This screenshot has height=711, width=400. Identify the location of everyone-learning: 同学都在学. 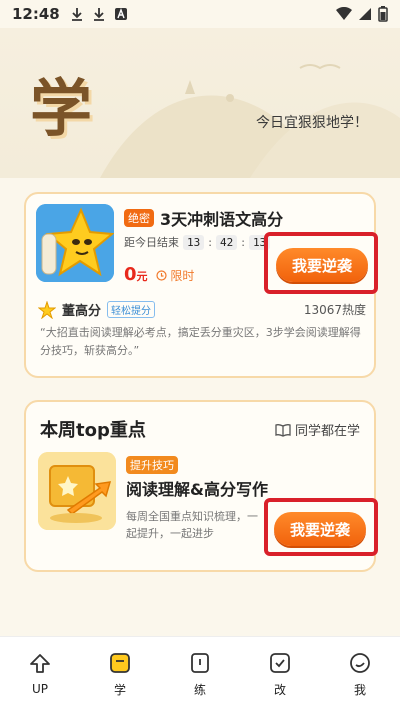
(317, 429).